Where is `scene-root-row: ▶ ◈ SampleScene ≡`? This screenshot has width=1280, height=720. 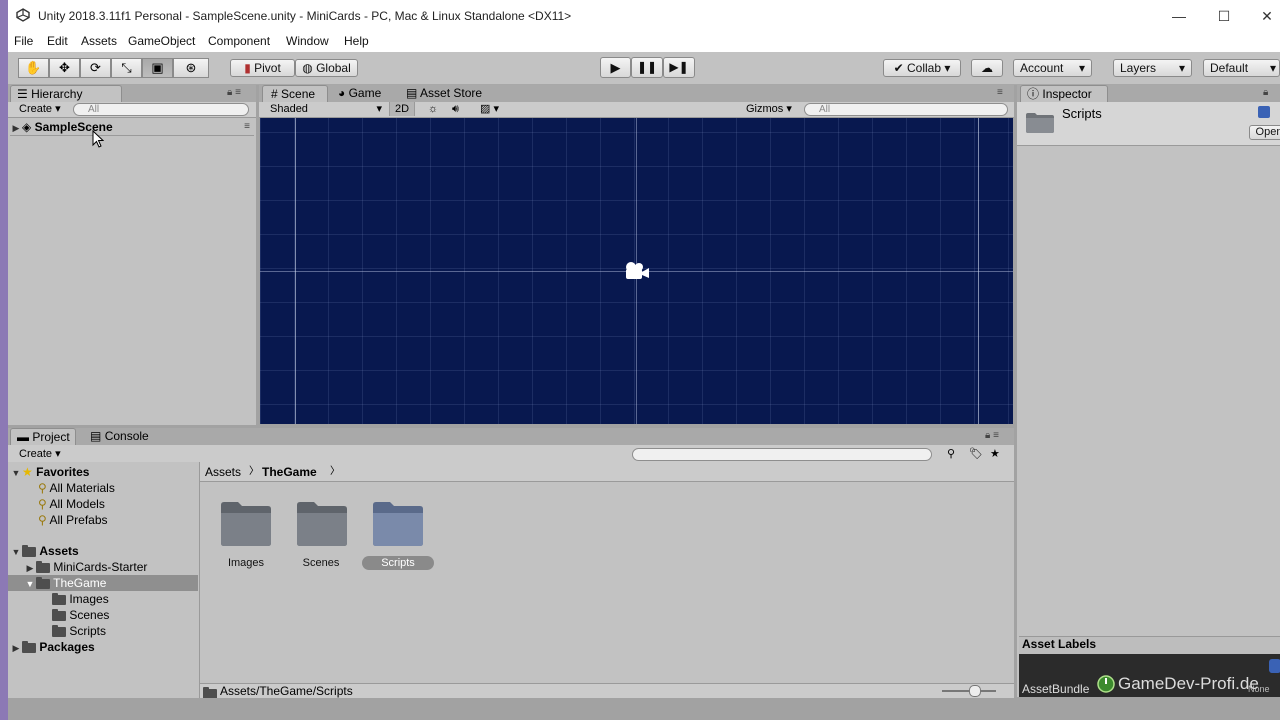 scene-root-row: ▶ ◈ SampleScene ≡ is located at coordinates (132, 127).